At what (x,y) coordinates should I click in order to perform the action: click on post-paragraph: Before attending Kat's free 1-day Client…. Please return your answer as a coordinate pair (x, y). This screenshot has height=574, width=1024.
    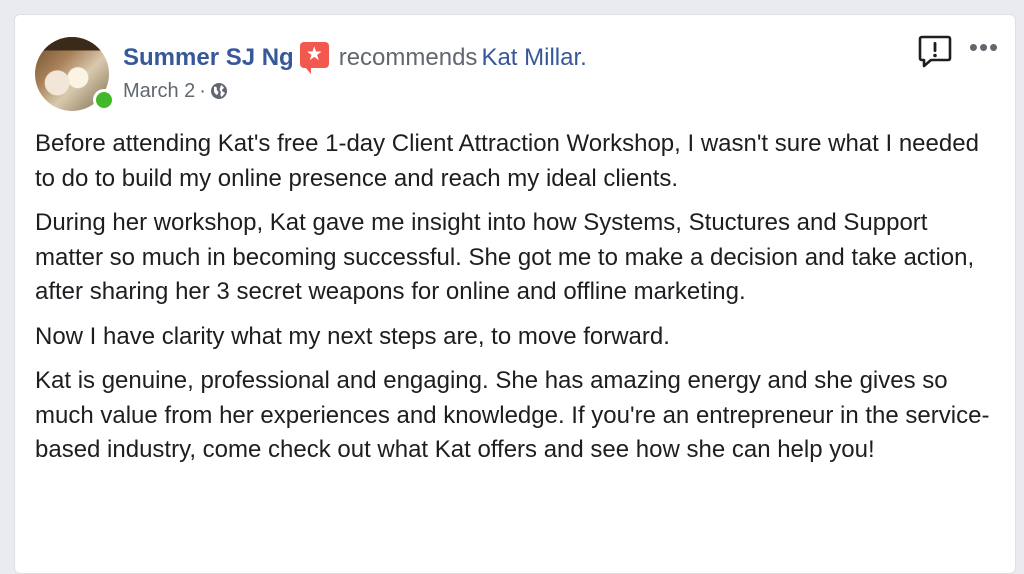
    Looking at the image, I should click on (507, 161).